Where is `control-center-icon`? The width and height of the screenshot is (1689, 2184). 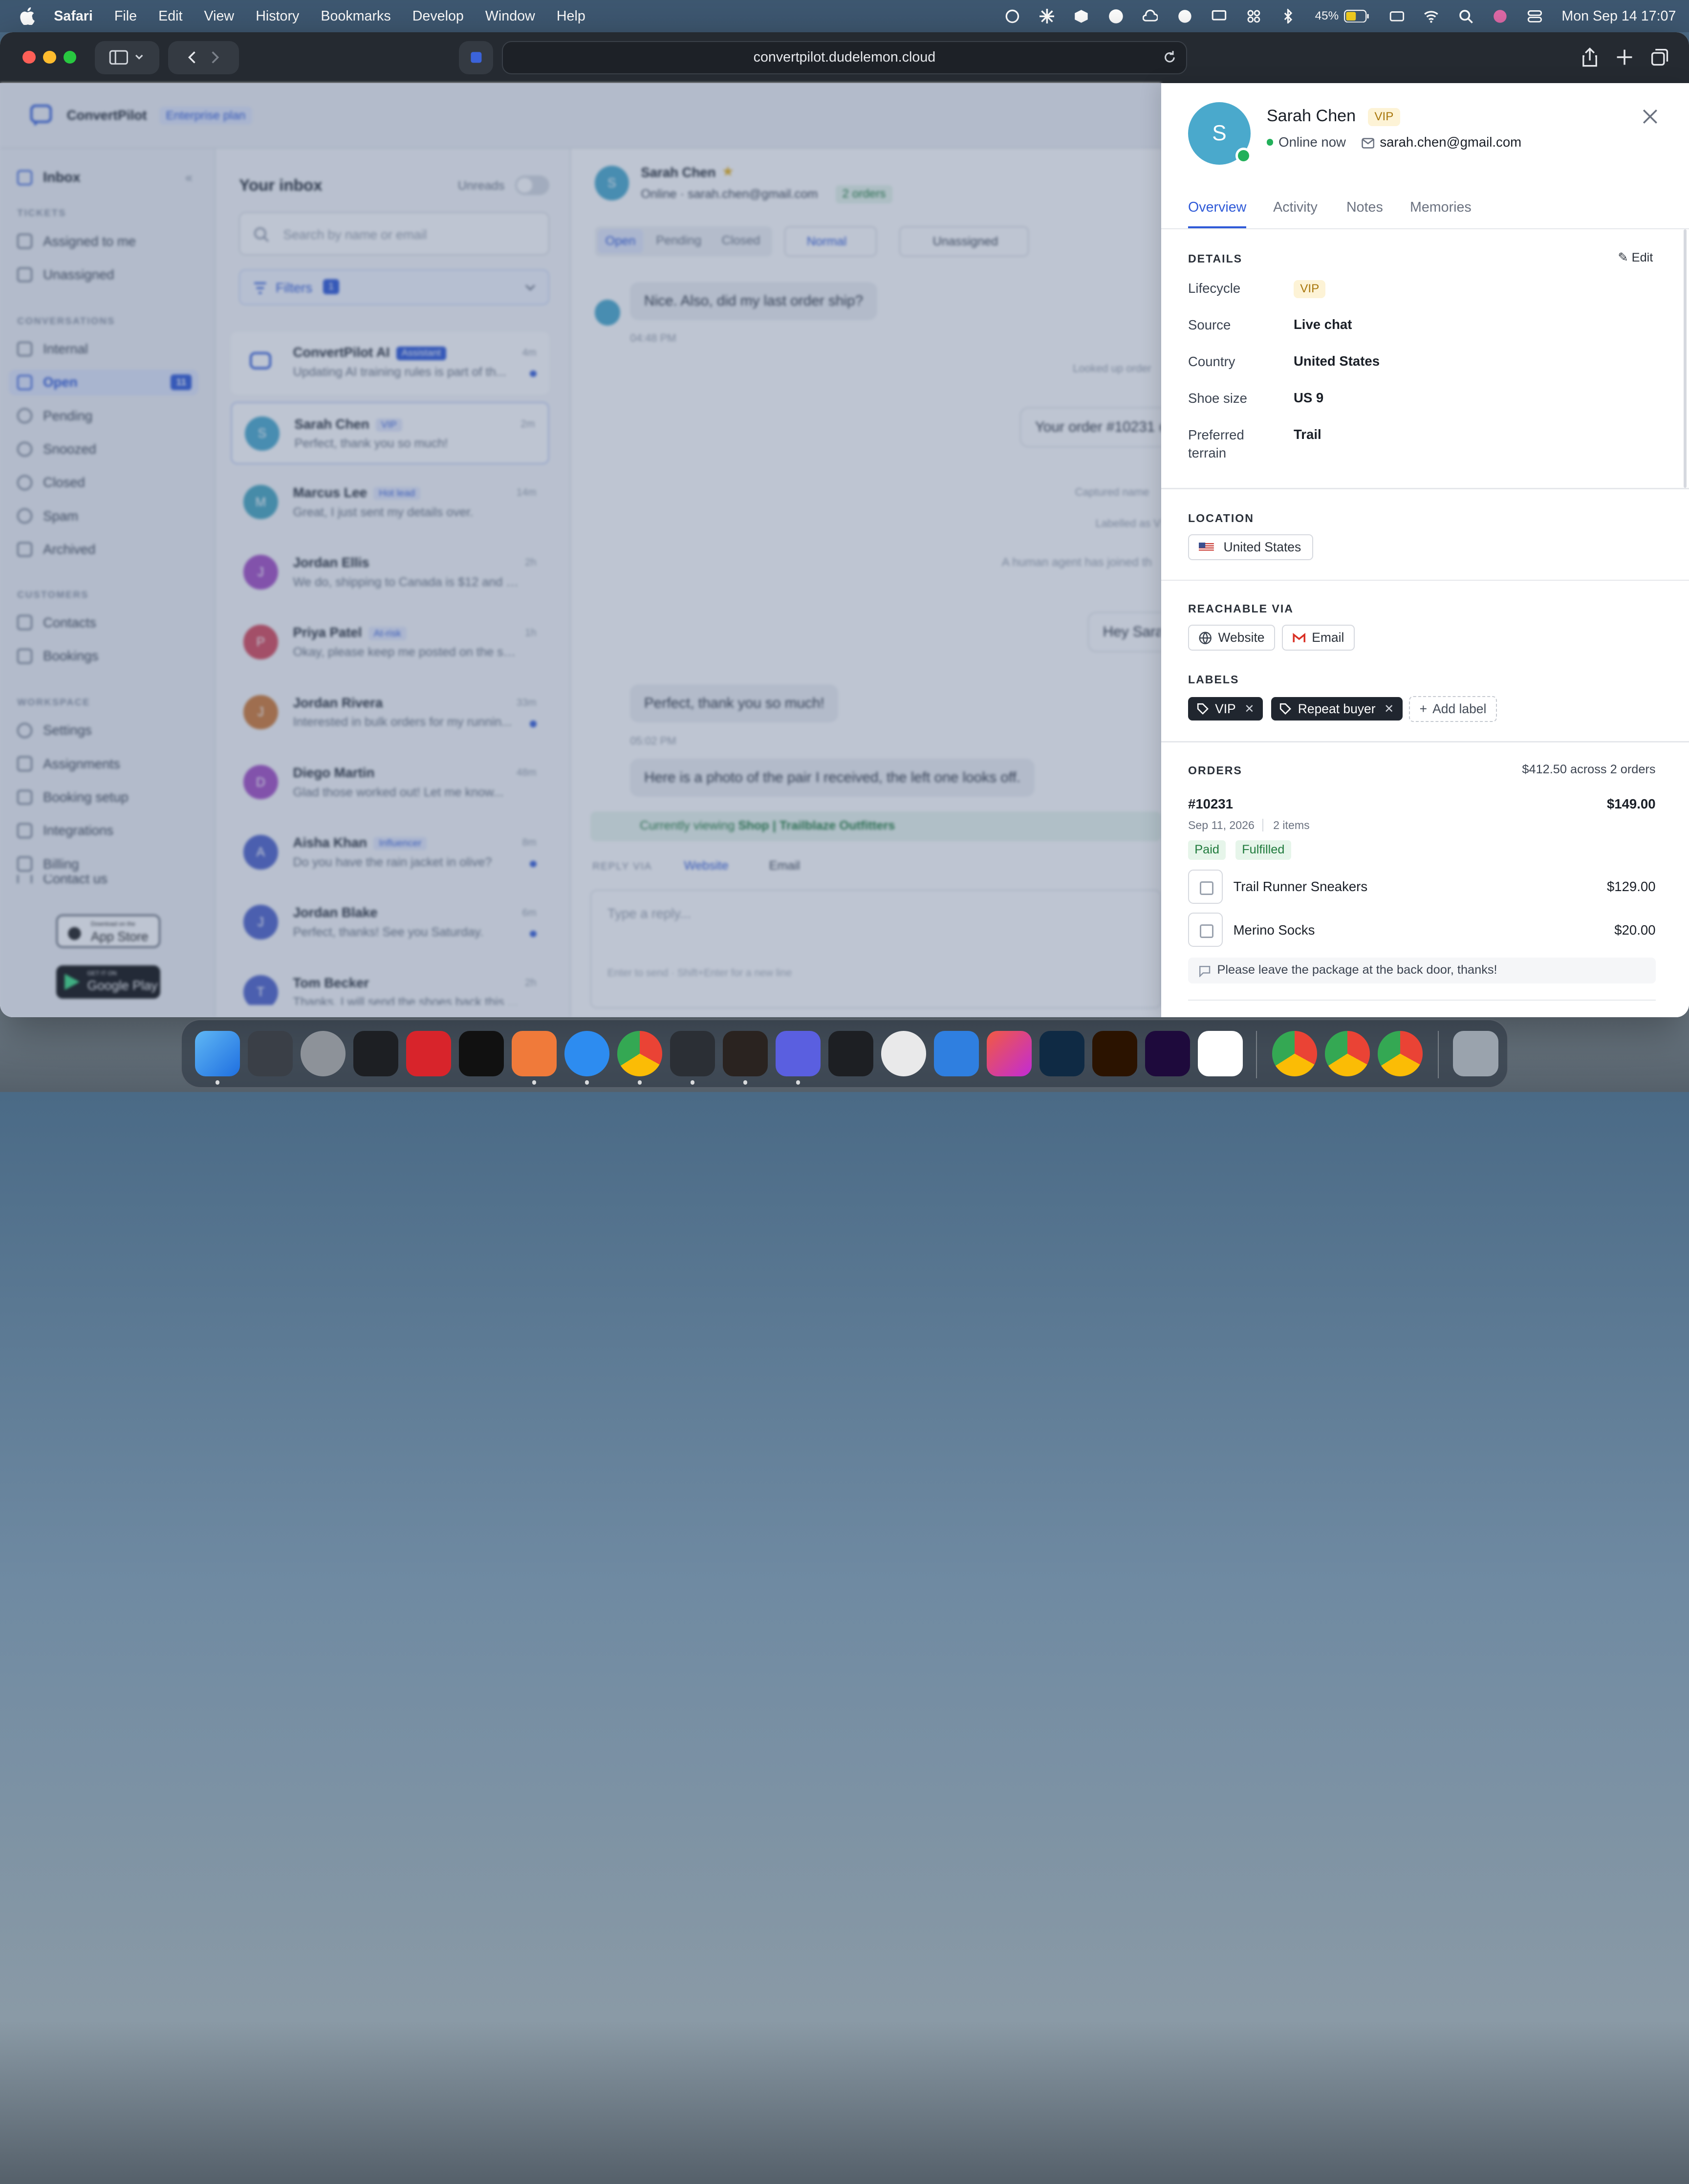
control-center-icon is located at coordinates (1534, 16).